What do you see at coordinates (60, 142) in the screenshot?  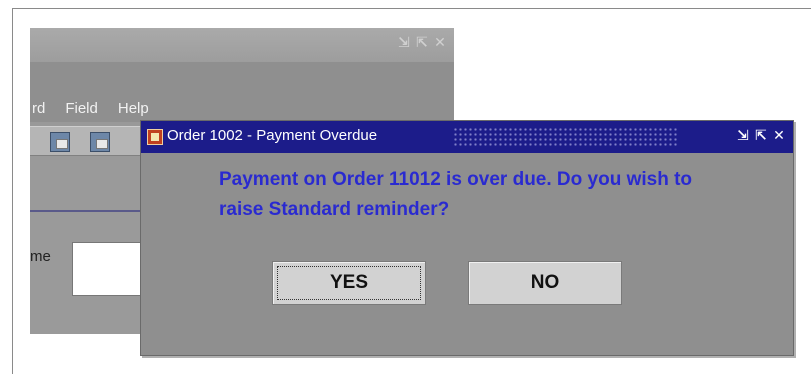 I see `copy-record-icon` at bounding box center [60, 142].